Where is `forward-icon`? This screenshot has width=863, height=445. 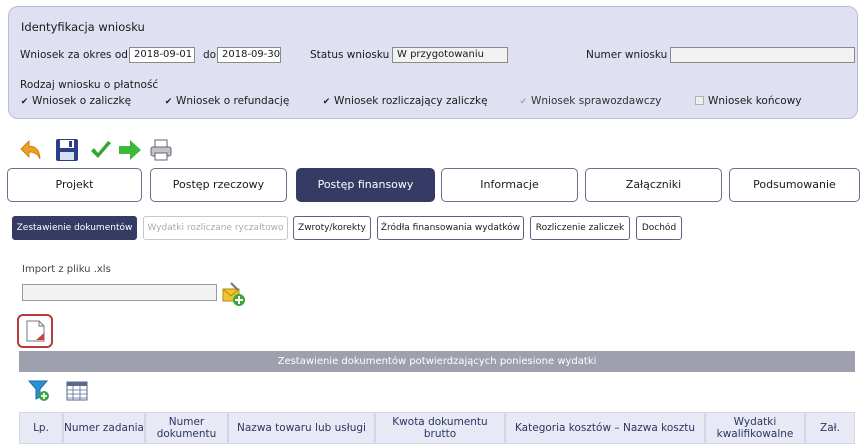
forward-icon is located at coordinates (130, 150).